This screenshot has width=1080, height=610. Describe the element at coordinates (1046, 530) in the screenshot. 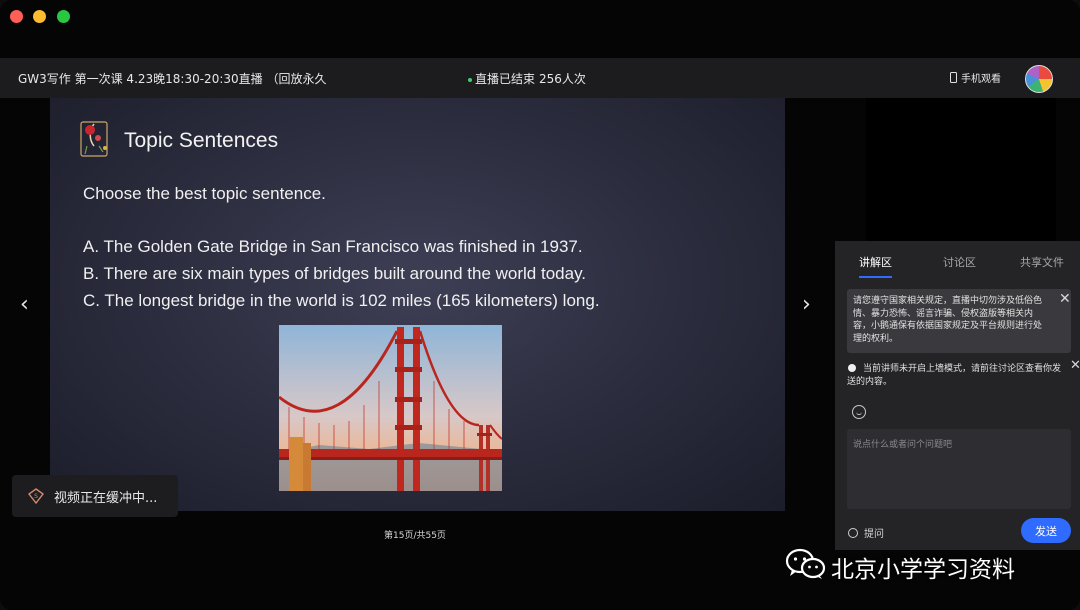

I see `send-button: 发送` at that location.